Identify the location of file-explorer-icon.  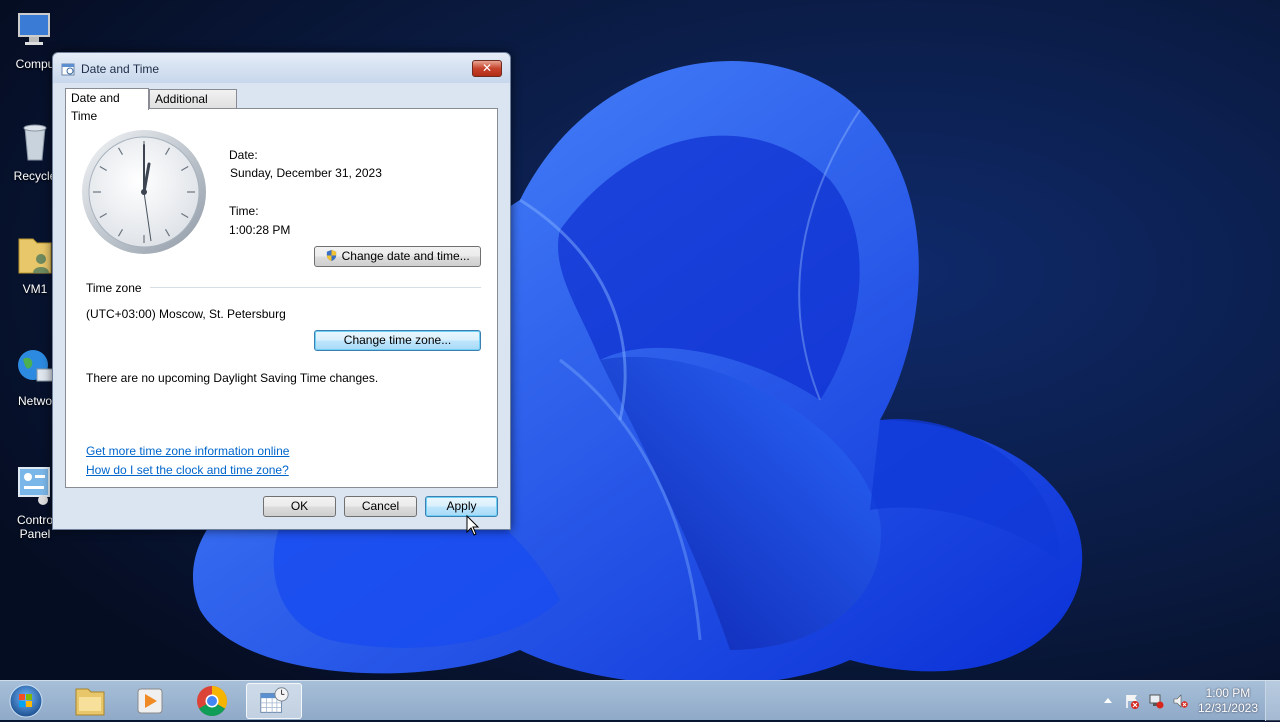
(90, 702).